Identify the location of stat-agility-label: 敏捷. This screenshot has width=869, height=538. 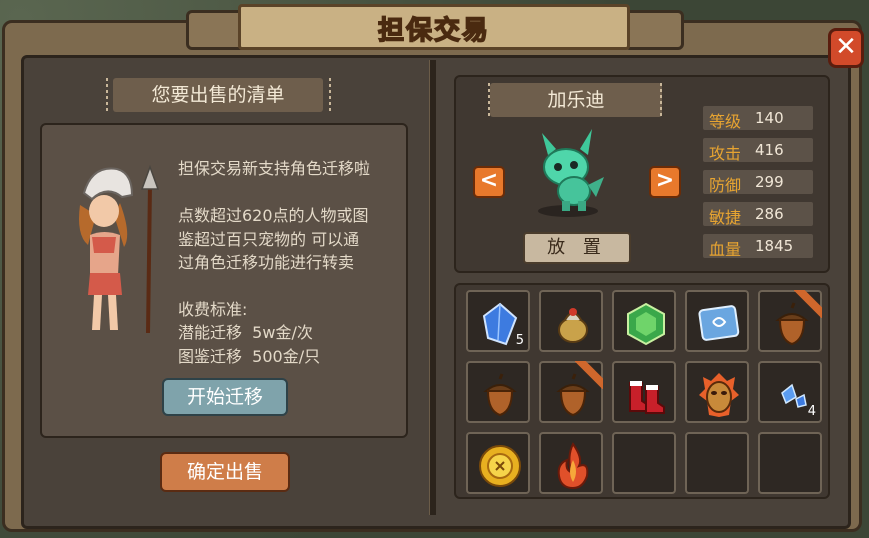
(725, 217).